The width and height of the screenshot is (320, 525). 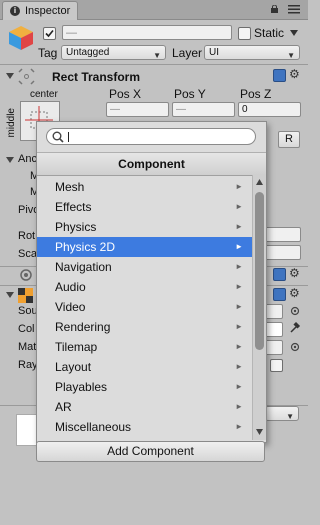 I want to click on menu-item-miscellaneous: Miscellaneous ►, so click(x=144, y=427).